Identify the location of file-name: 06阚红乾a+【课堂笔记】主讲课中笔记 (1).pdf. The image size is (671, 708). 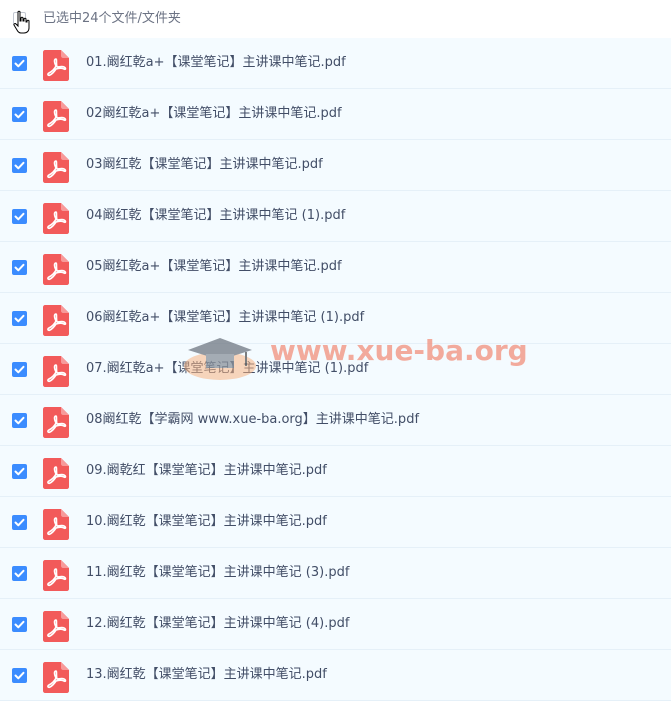
(225, 318).